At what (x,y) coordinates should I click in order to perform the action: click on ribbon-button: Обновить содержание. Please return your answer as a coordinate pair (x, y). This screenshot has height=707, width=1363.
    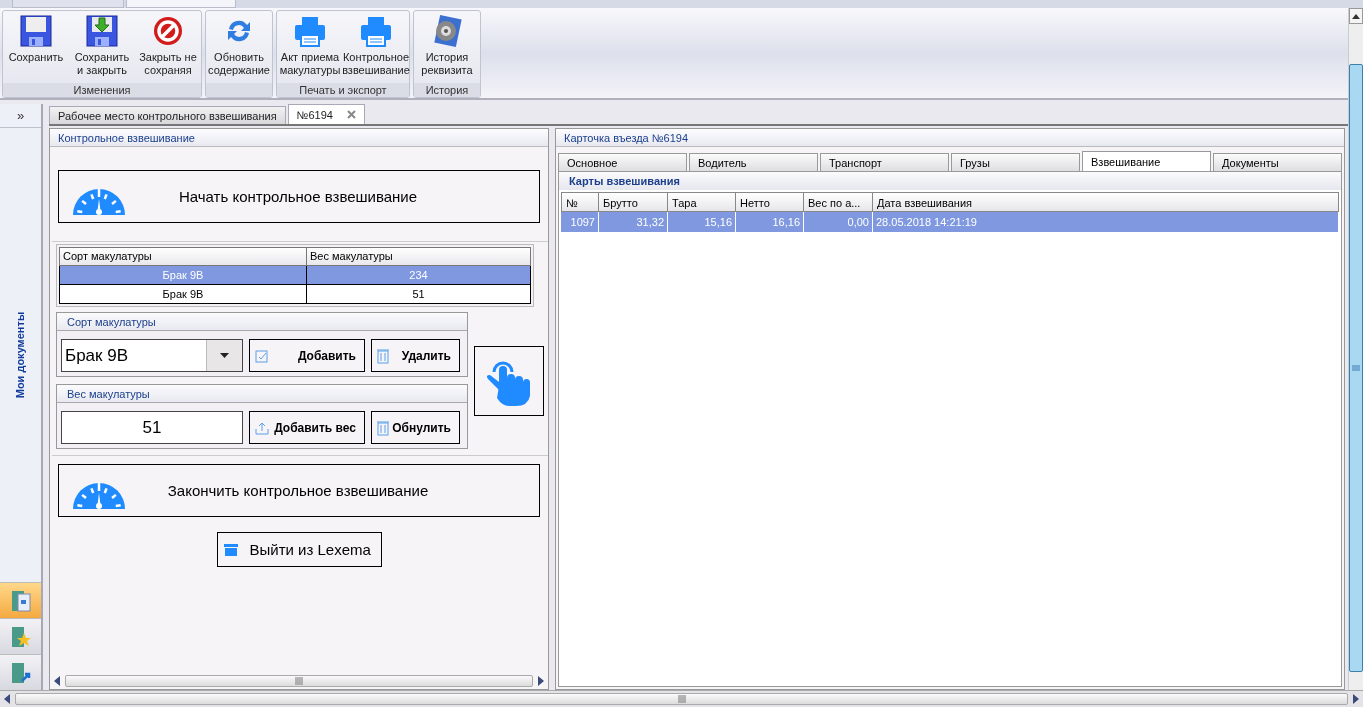
    Looking at the image, I should click on (239, 49).